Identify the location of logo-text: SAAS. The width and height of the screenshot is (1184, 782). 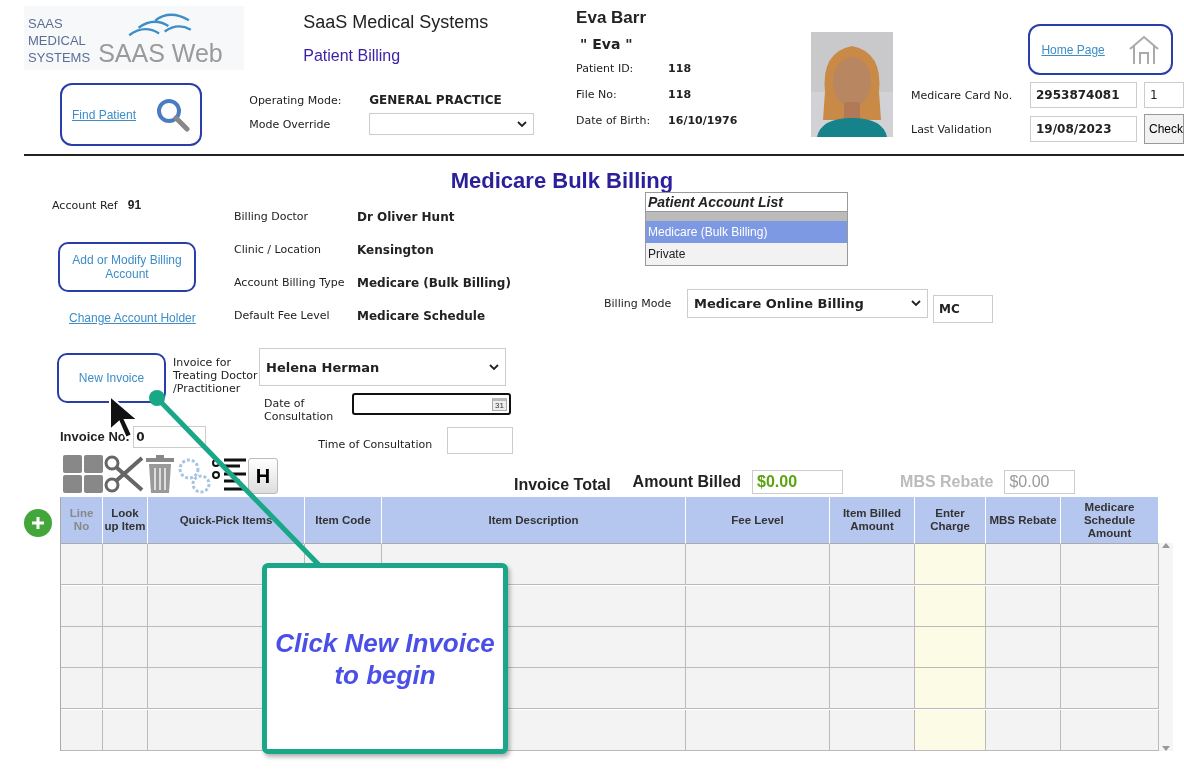
(46, 23).